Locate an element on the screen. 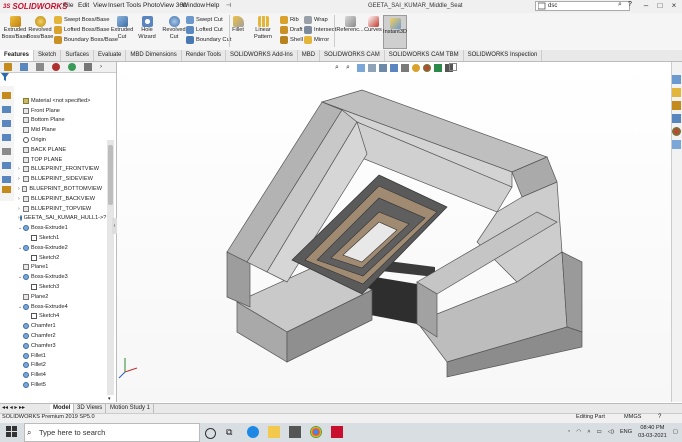  swept-cut-button: Swept Cut is located at coordinates (208, 20).